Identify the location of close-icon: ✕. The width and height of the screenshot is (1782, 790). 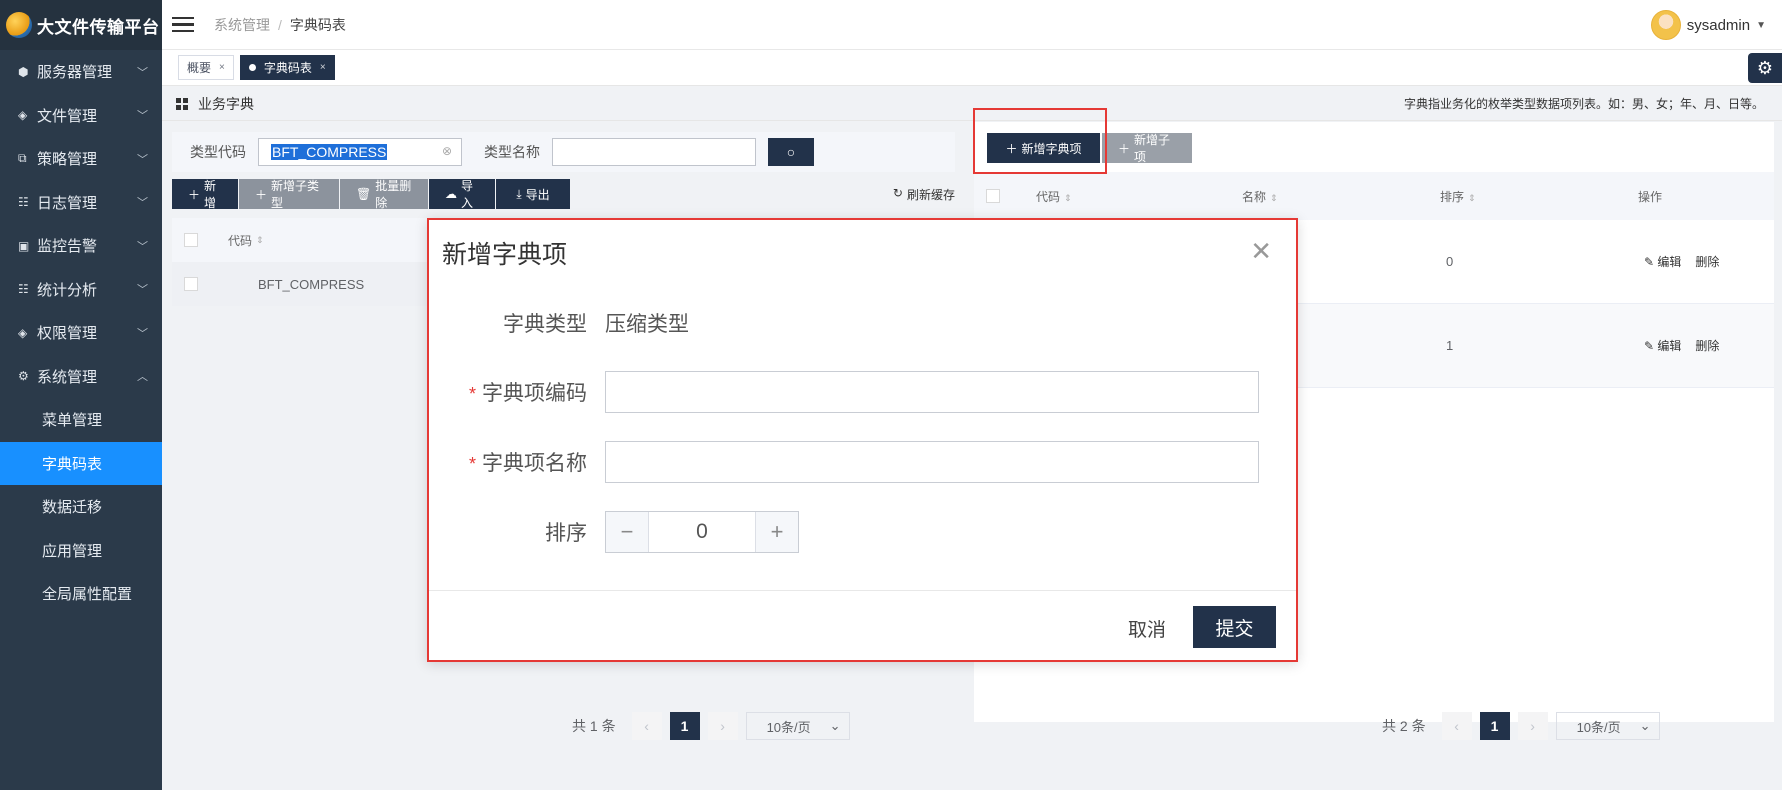
(1261, 251).